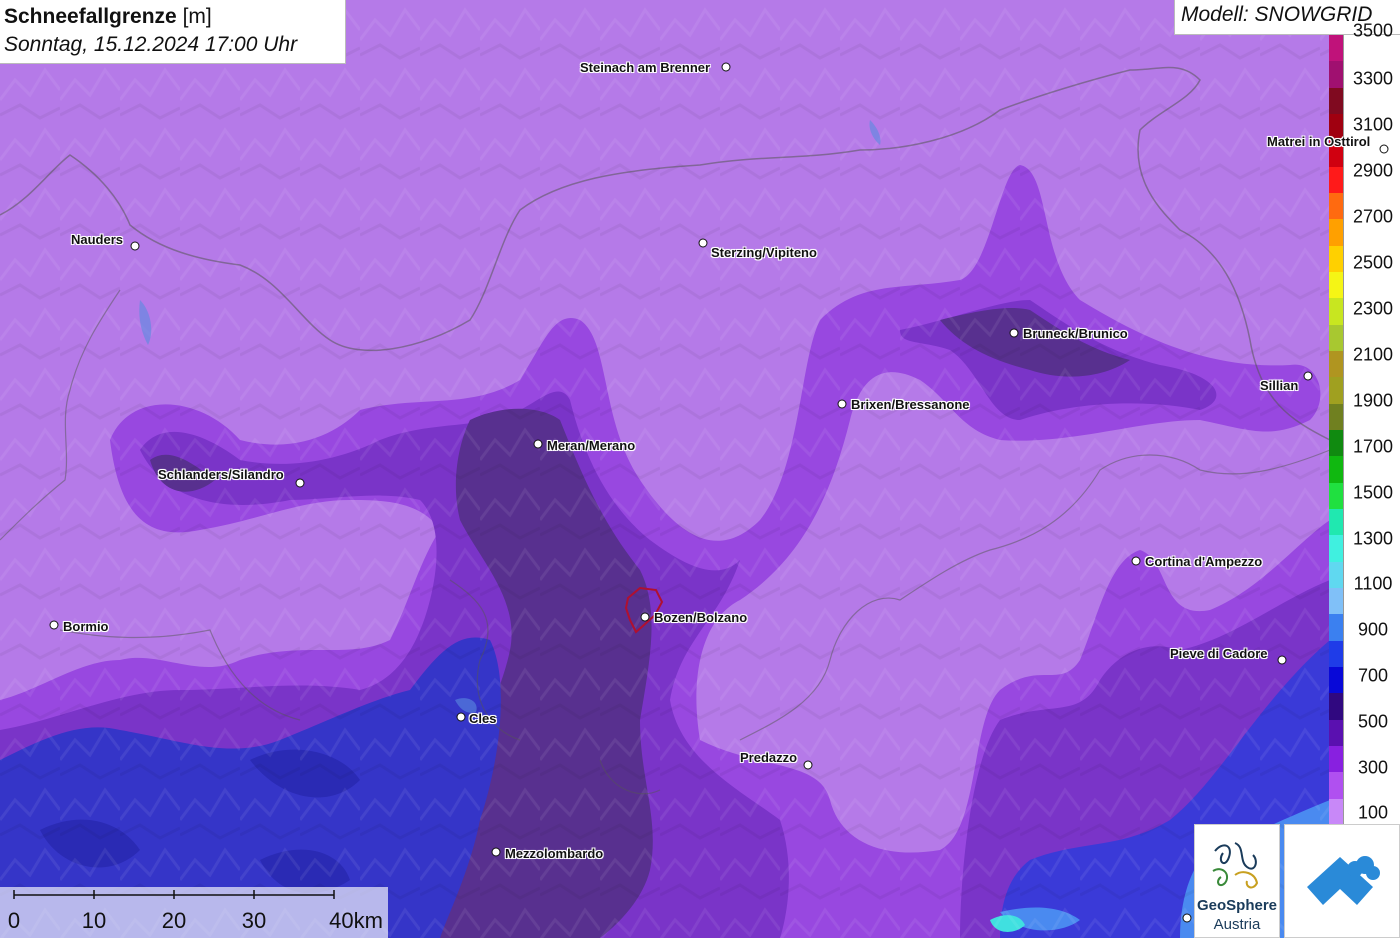  I want to click on scale-tick-label: 20, so click(174, 920).